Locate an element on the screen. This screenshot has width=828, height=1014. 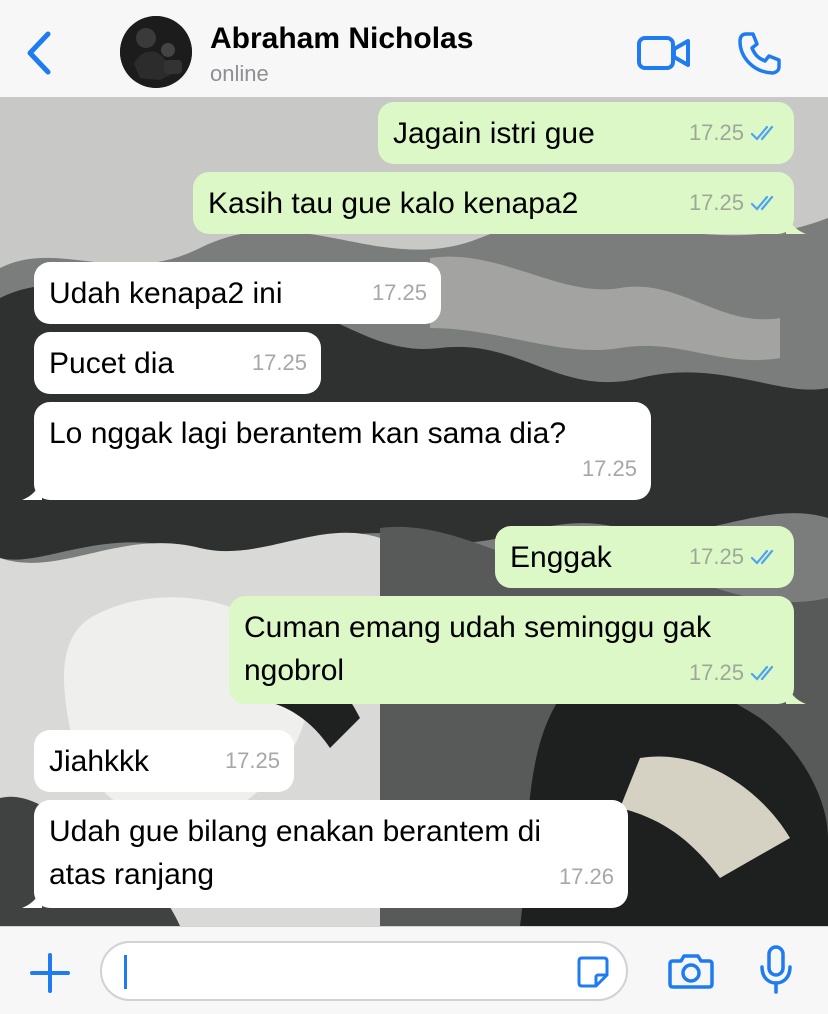
microphone-button is located at coordinates (776, 970).